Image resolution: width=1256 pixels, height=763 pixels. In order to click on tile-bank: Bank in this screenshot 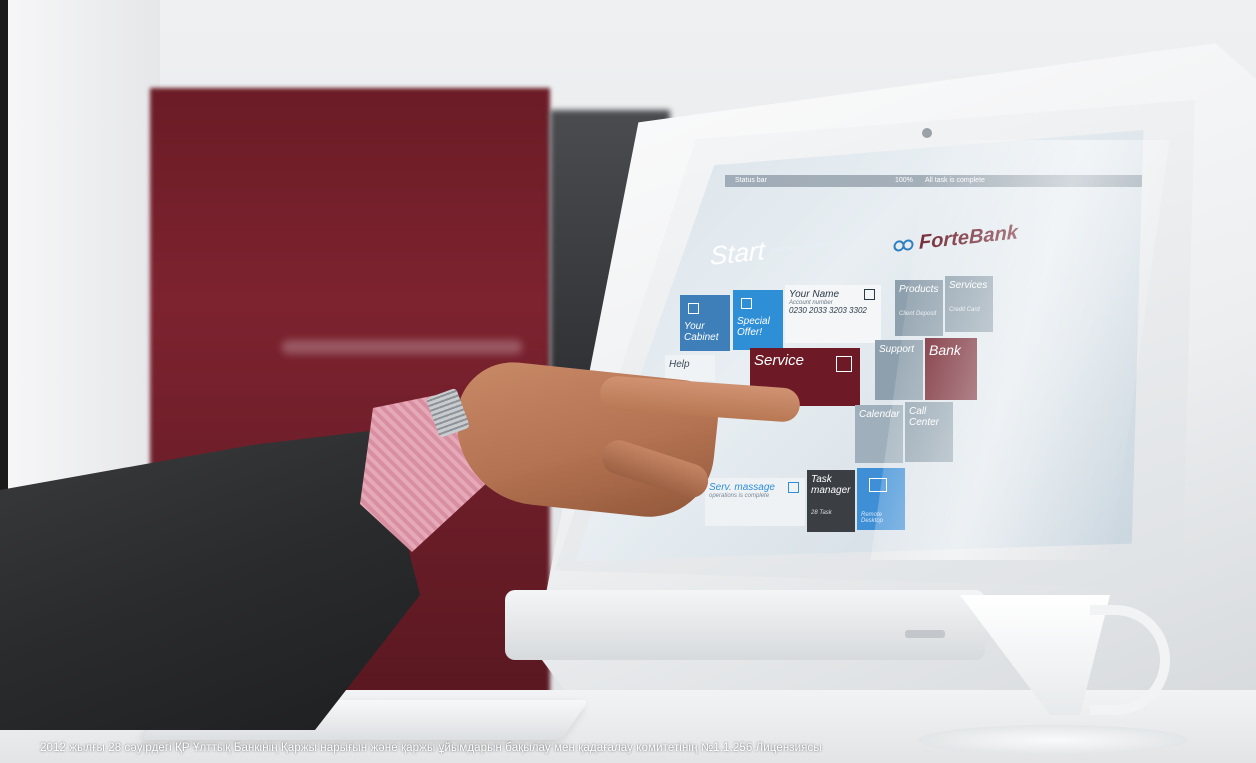, I will do `click(951, 369)`.